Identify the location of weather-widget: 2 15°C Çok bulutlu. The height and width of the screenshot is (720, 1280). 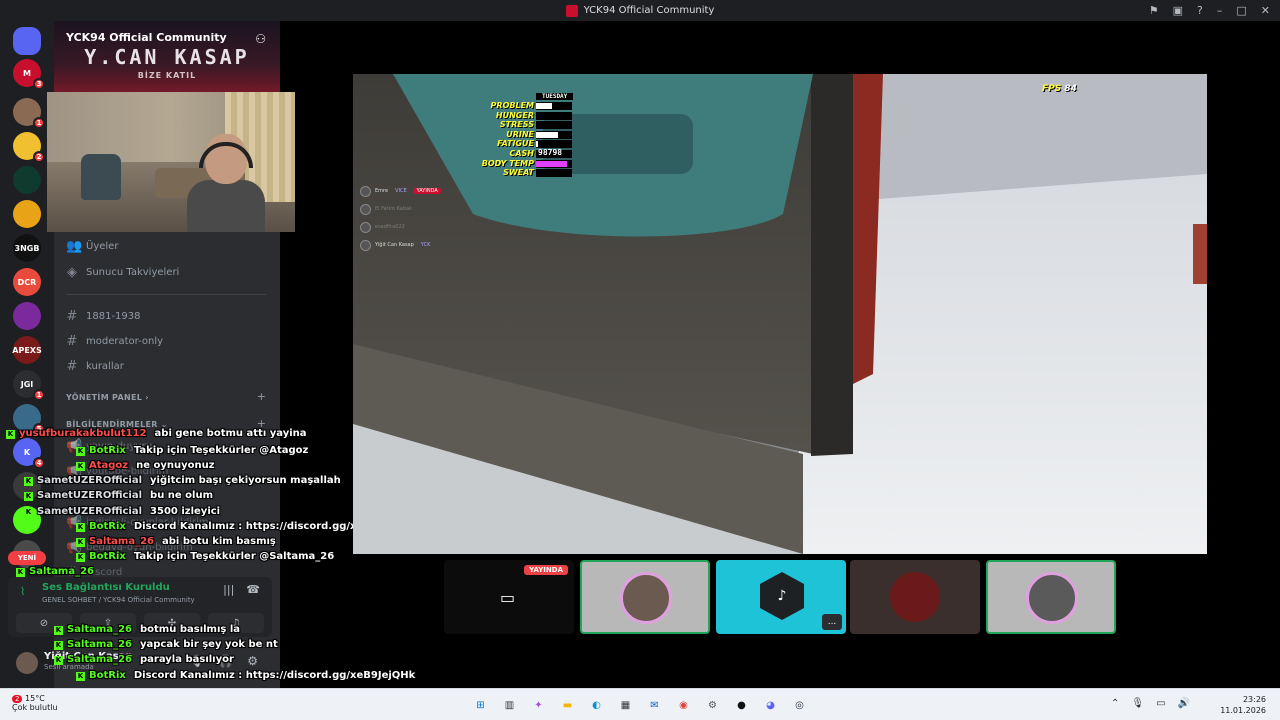
(35, 703).